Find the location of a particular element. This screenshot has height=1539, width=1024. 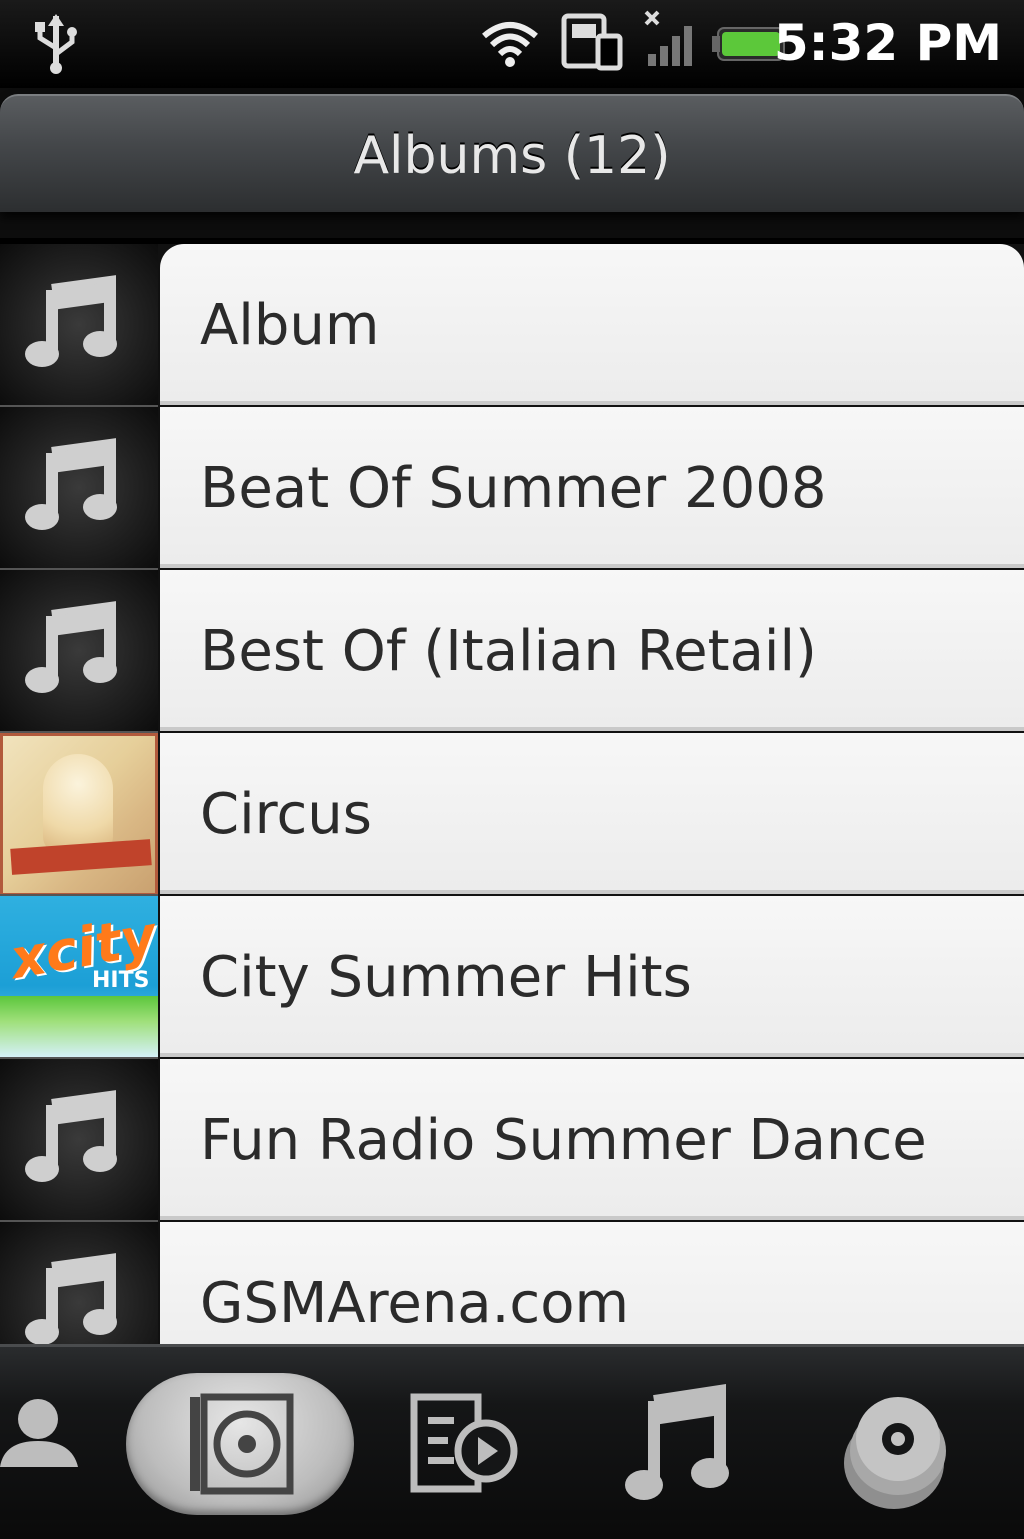

disc-stack-icon is located at coordinates (895, 1453).